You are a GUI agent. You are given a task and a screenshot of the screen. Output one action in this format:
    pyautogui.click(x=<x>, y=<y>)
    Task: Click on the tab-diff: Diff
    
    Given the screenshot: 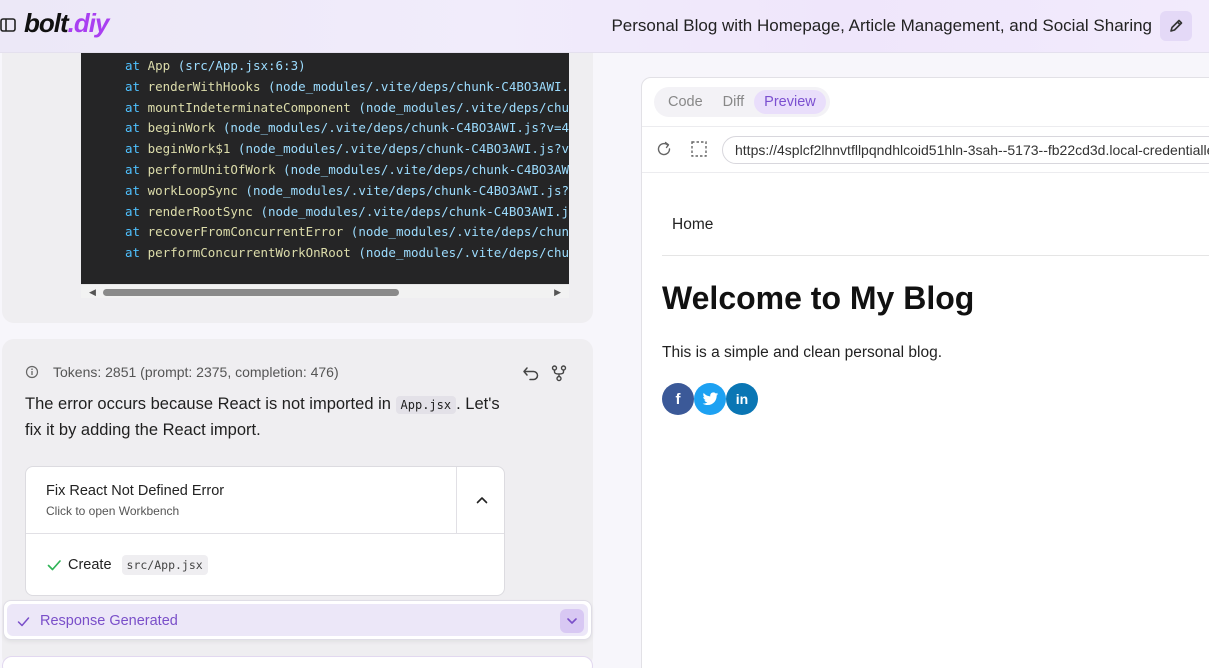 What is the action you would take?
    pyautogui.click(x=734, y=102)
    